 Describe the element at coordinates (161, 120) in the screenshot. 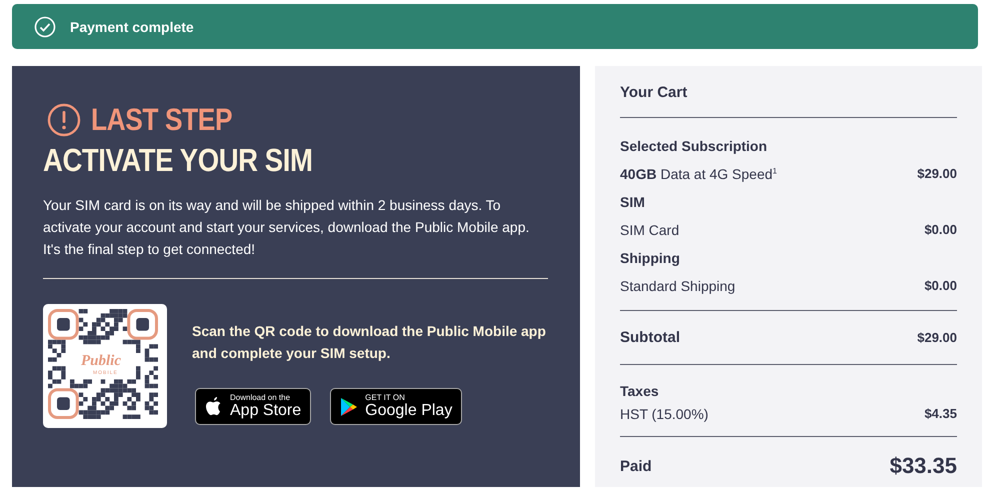

I see `step-label: LAST STEP` at that location.